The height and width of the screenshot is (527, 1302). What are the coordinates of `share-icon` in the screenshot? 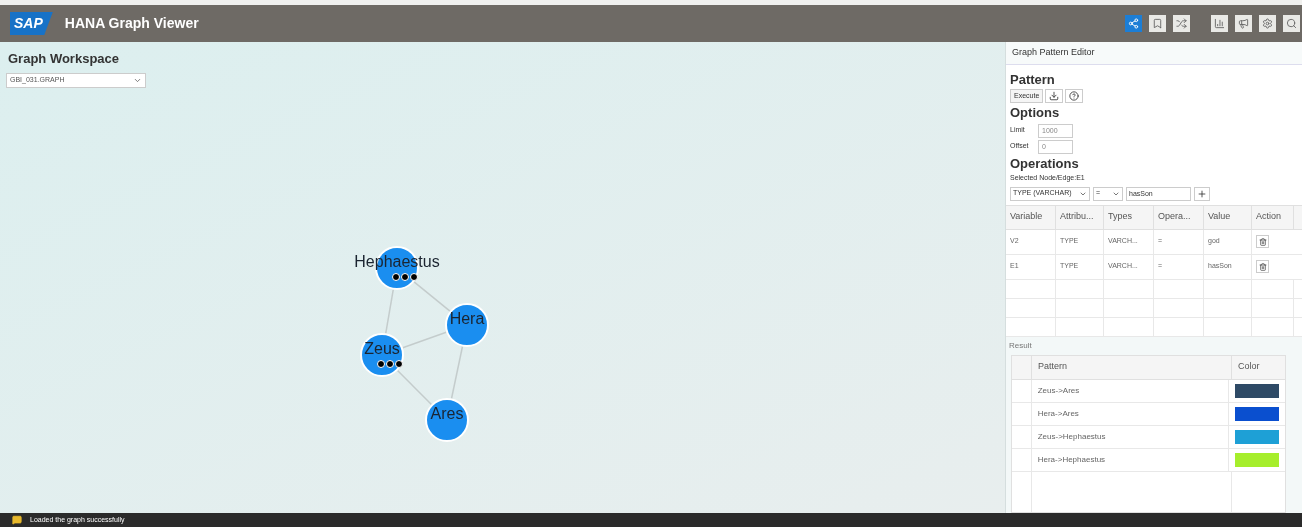 It's located at (1133, 23).